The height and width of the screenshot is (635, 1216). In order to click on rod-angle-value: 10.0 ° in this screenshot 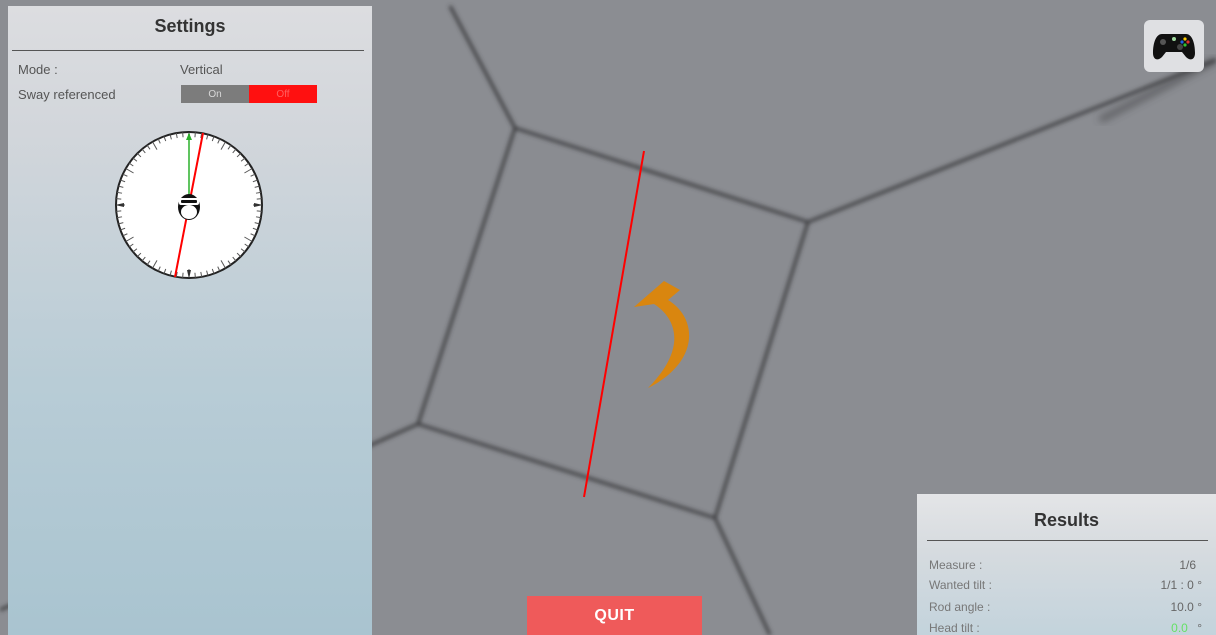, I will do `click(1186, 607)`.